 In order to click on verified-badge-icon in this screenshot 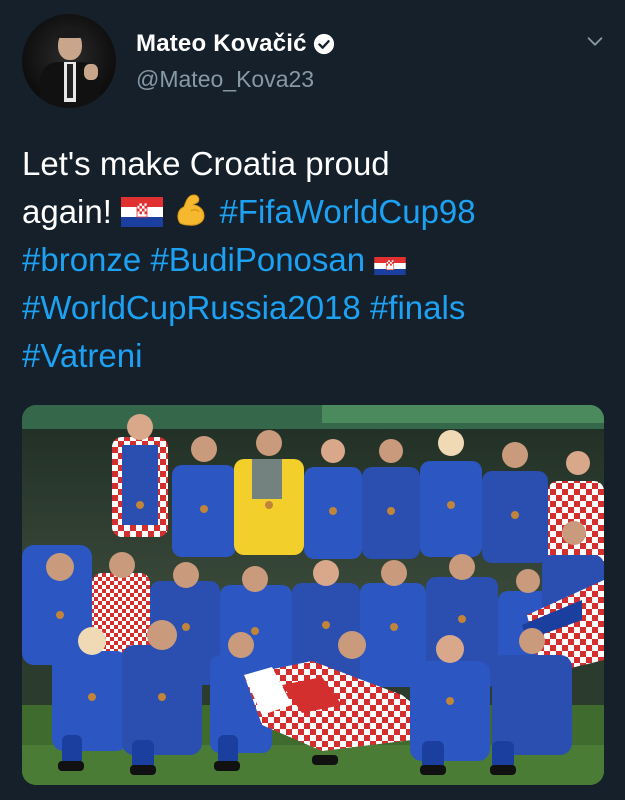, I will do `click(323, 44)`.